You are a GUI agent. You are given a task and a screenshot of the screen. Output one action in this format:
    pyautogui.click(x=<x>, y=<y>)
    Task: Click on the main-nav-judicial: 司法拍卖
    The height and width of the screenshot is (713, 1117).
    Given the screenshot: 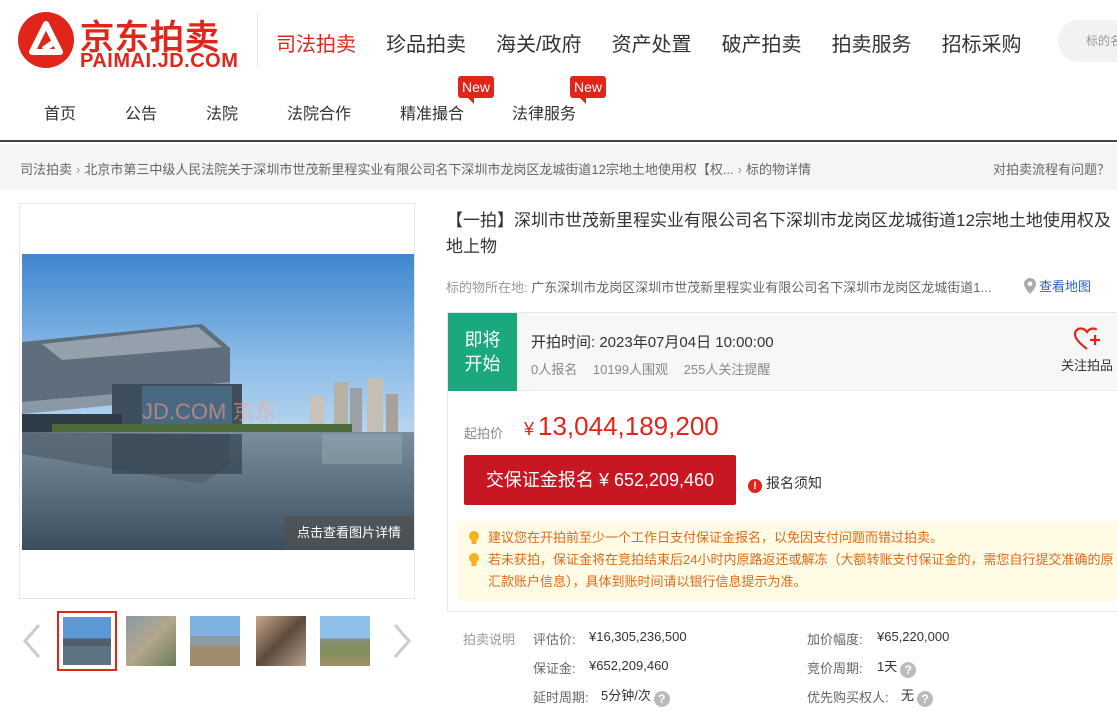 What is the action you would take?
    pyautogui.click(x=316, y=42)
    